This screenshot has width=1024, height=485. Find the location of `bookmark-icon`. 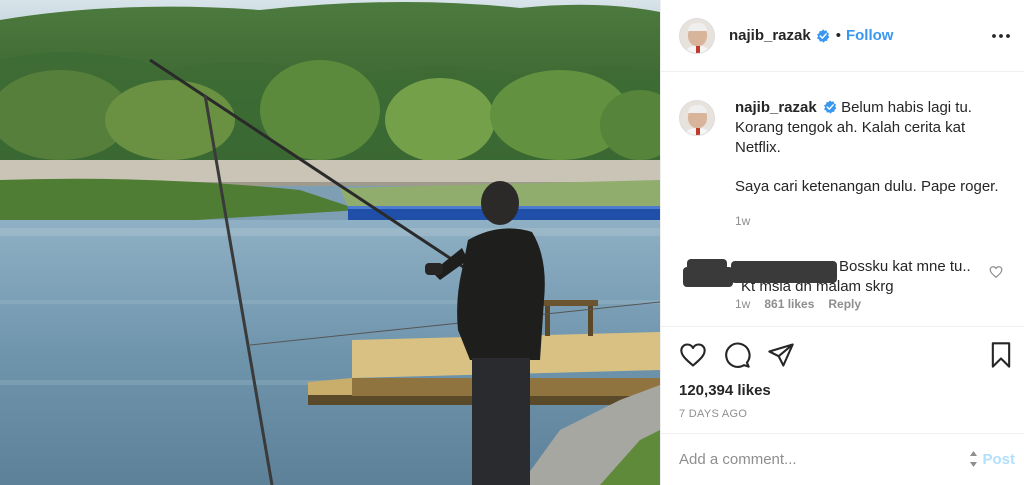

bookmark-icon is located at coordinates (1001, 355).